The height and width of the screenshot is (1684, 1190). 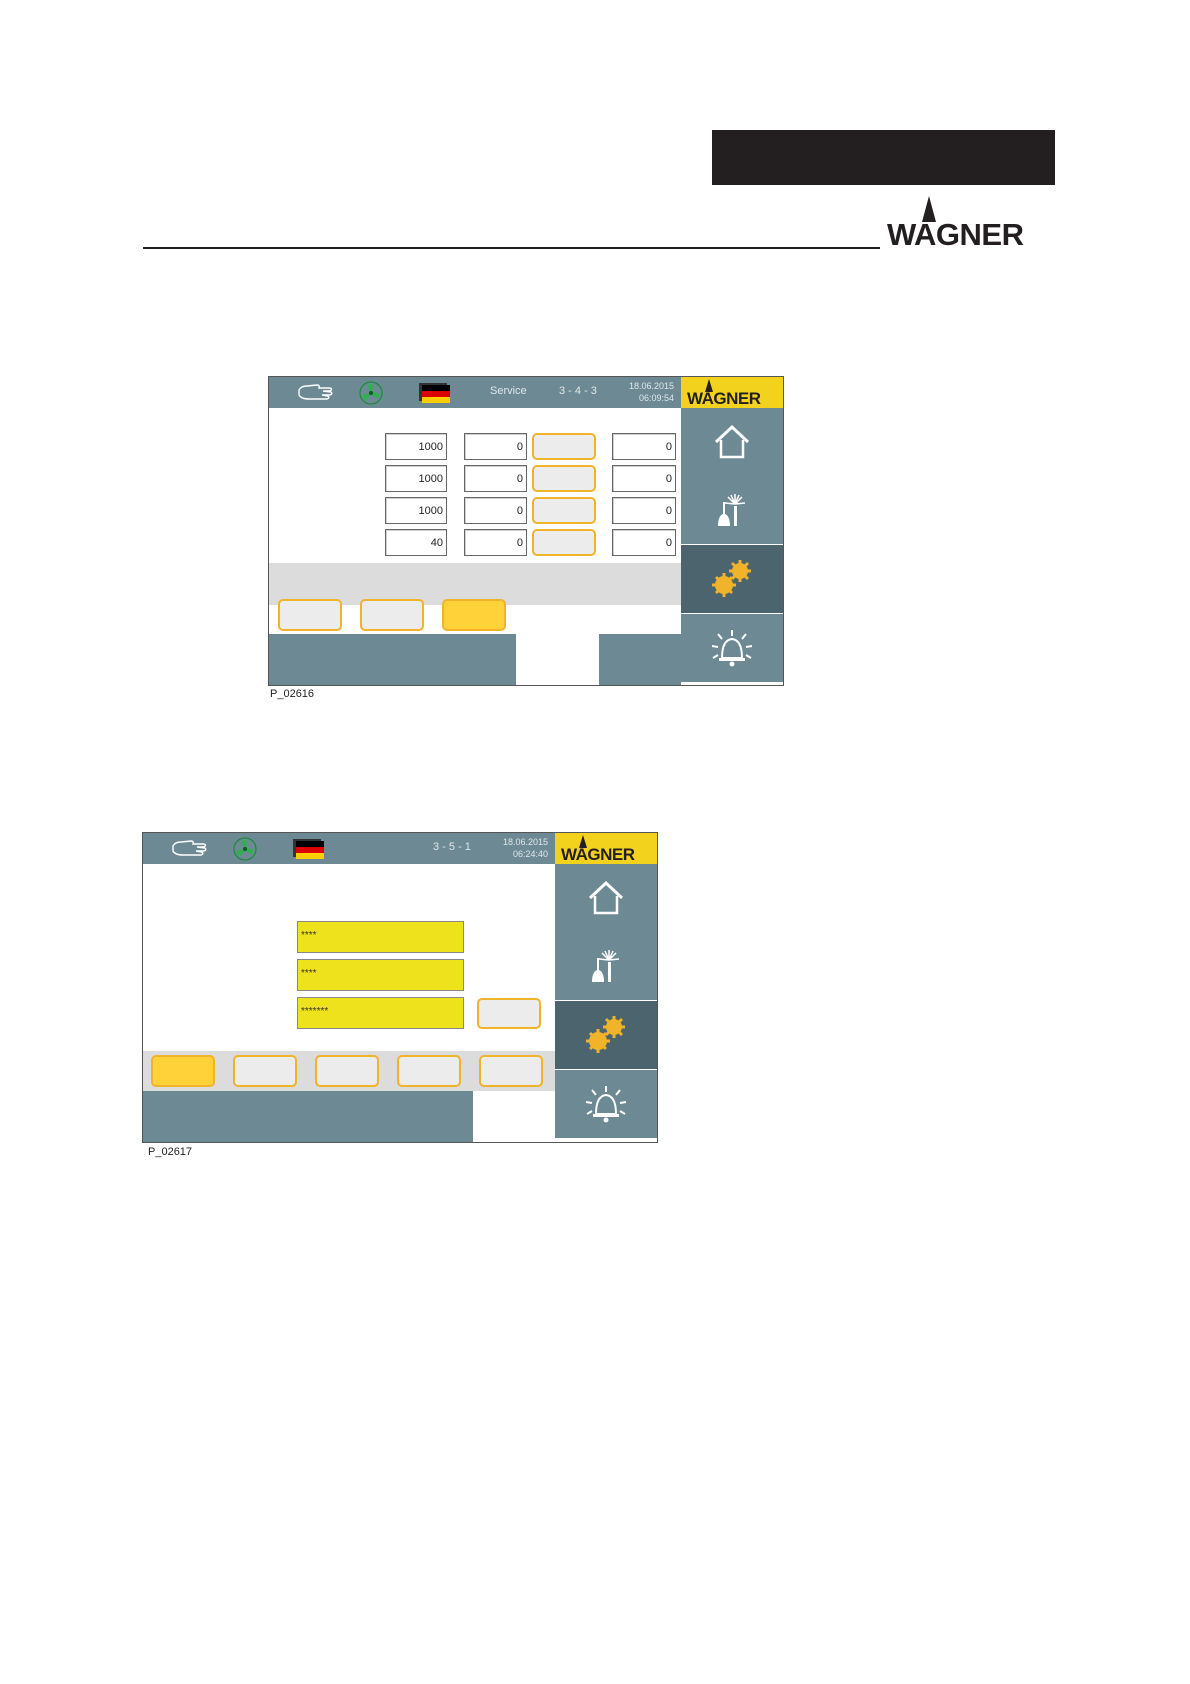 I want to click on figure-caption-1: P_02616, so click(x=292, y=694).